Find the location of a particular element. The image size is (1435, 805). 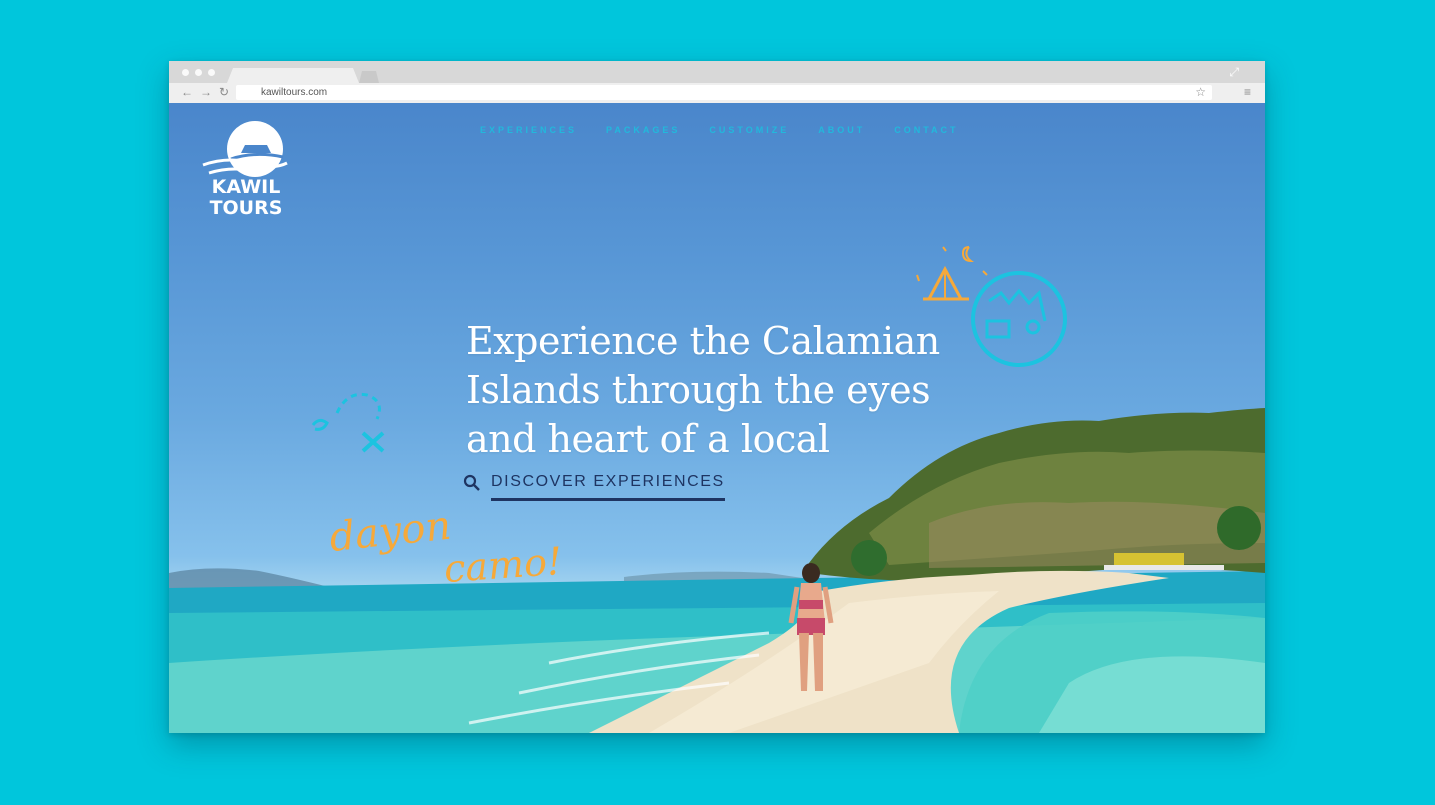

address-bar: kawiltours.com ☆ is located at coordinates (724, 92).